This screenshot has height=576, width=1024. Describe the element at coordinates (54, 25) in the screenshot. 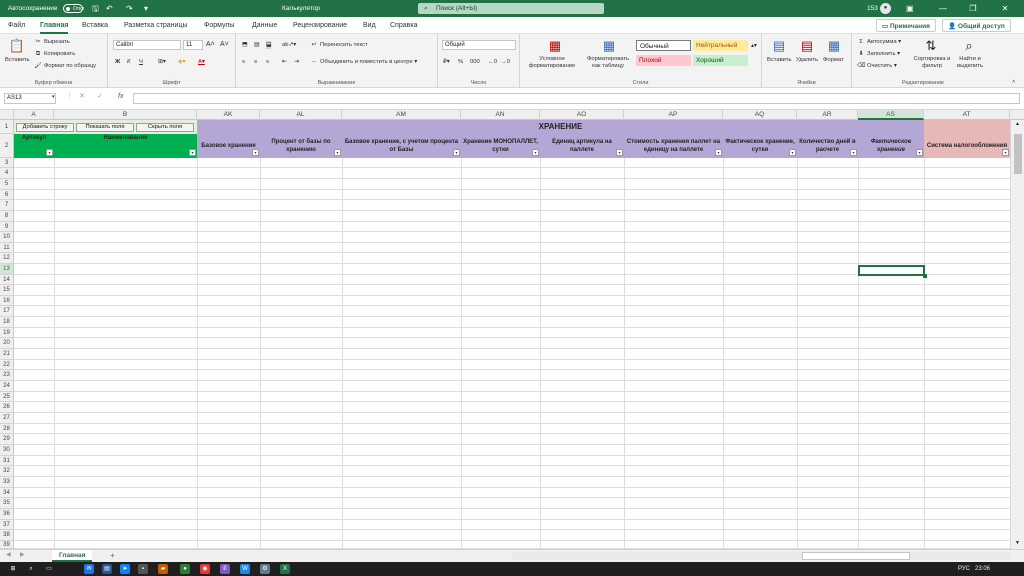

I see `tab-home: Главная` at that location.